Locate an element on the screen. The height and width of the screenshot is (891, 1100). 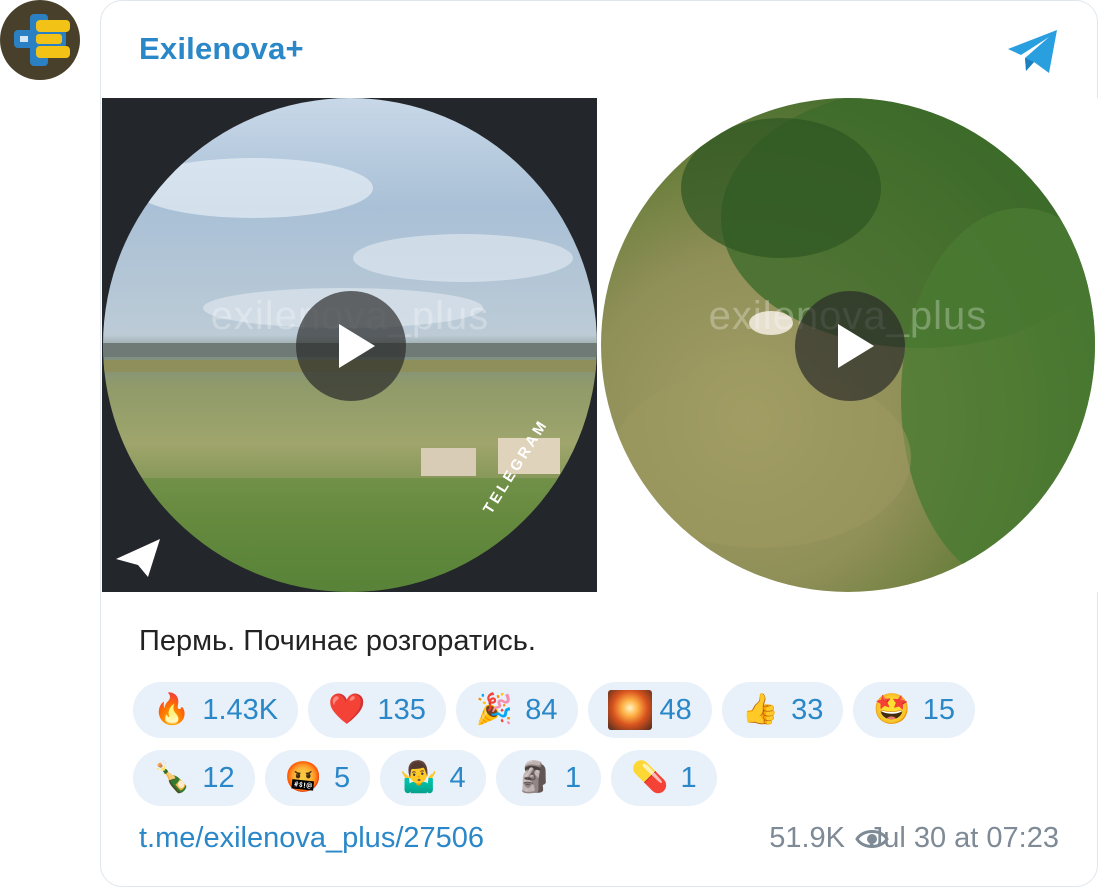
reaction-count: 15 is located at coordinates (939, 709).